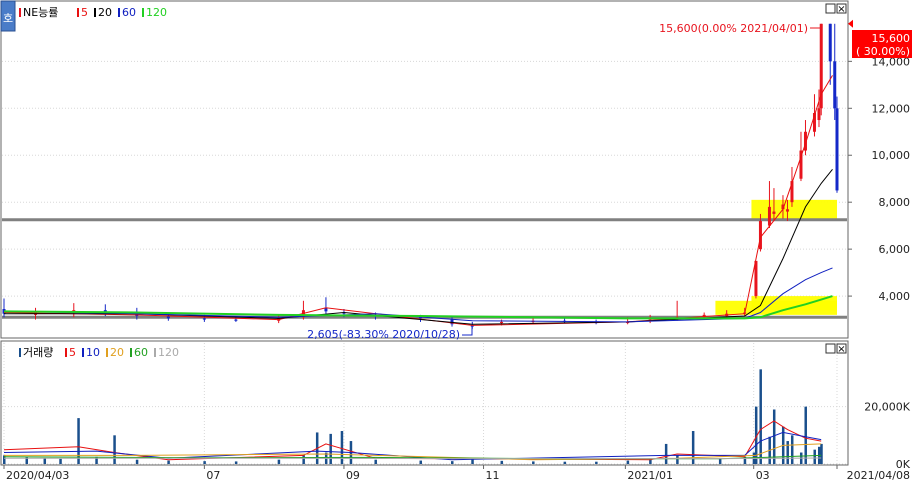  I want to click on date-tick-label: 07, so click(213, 475).